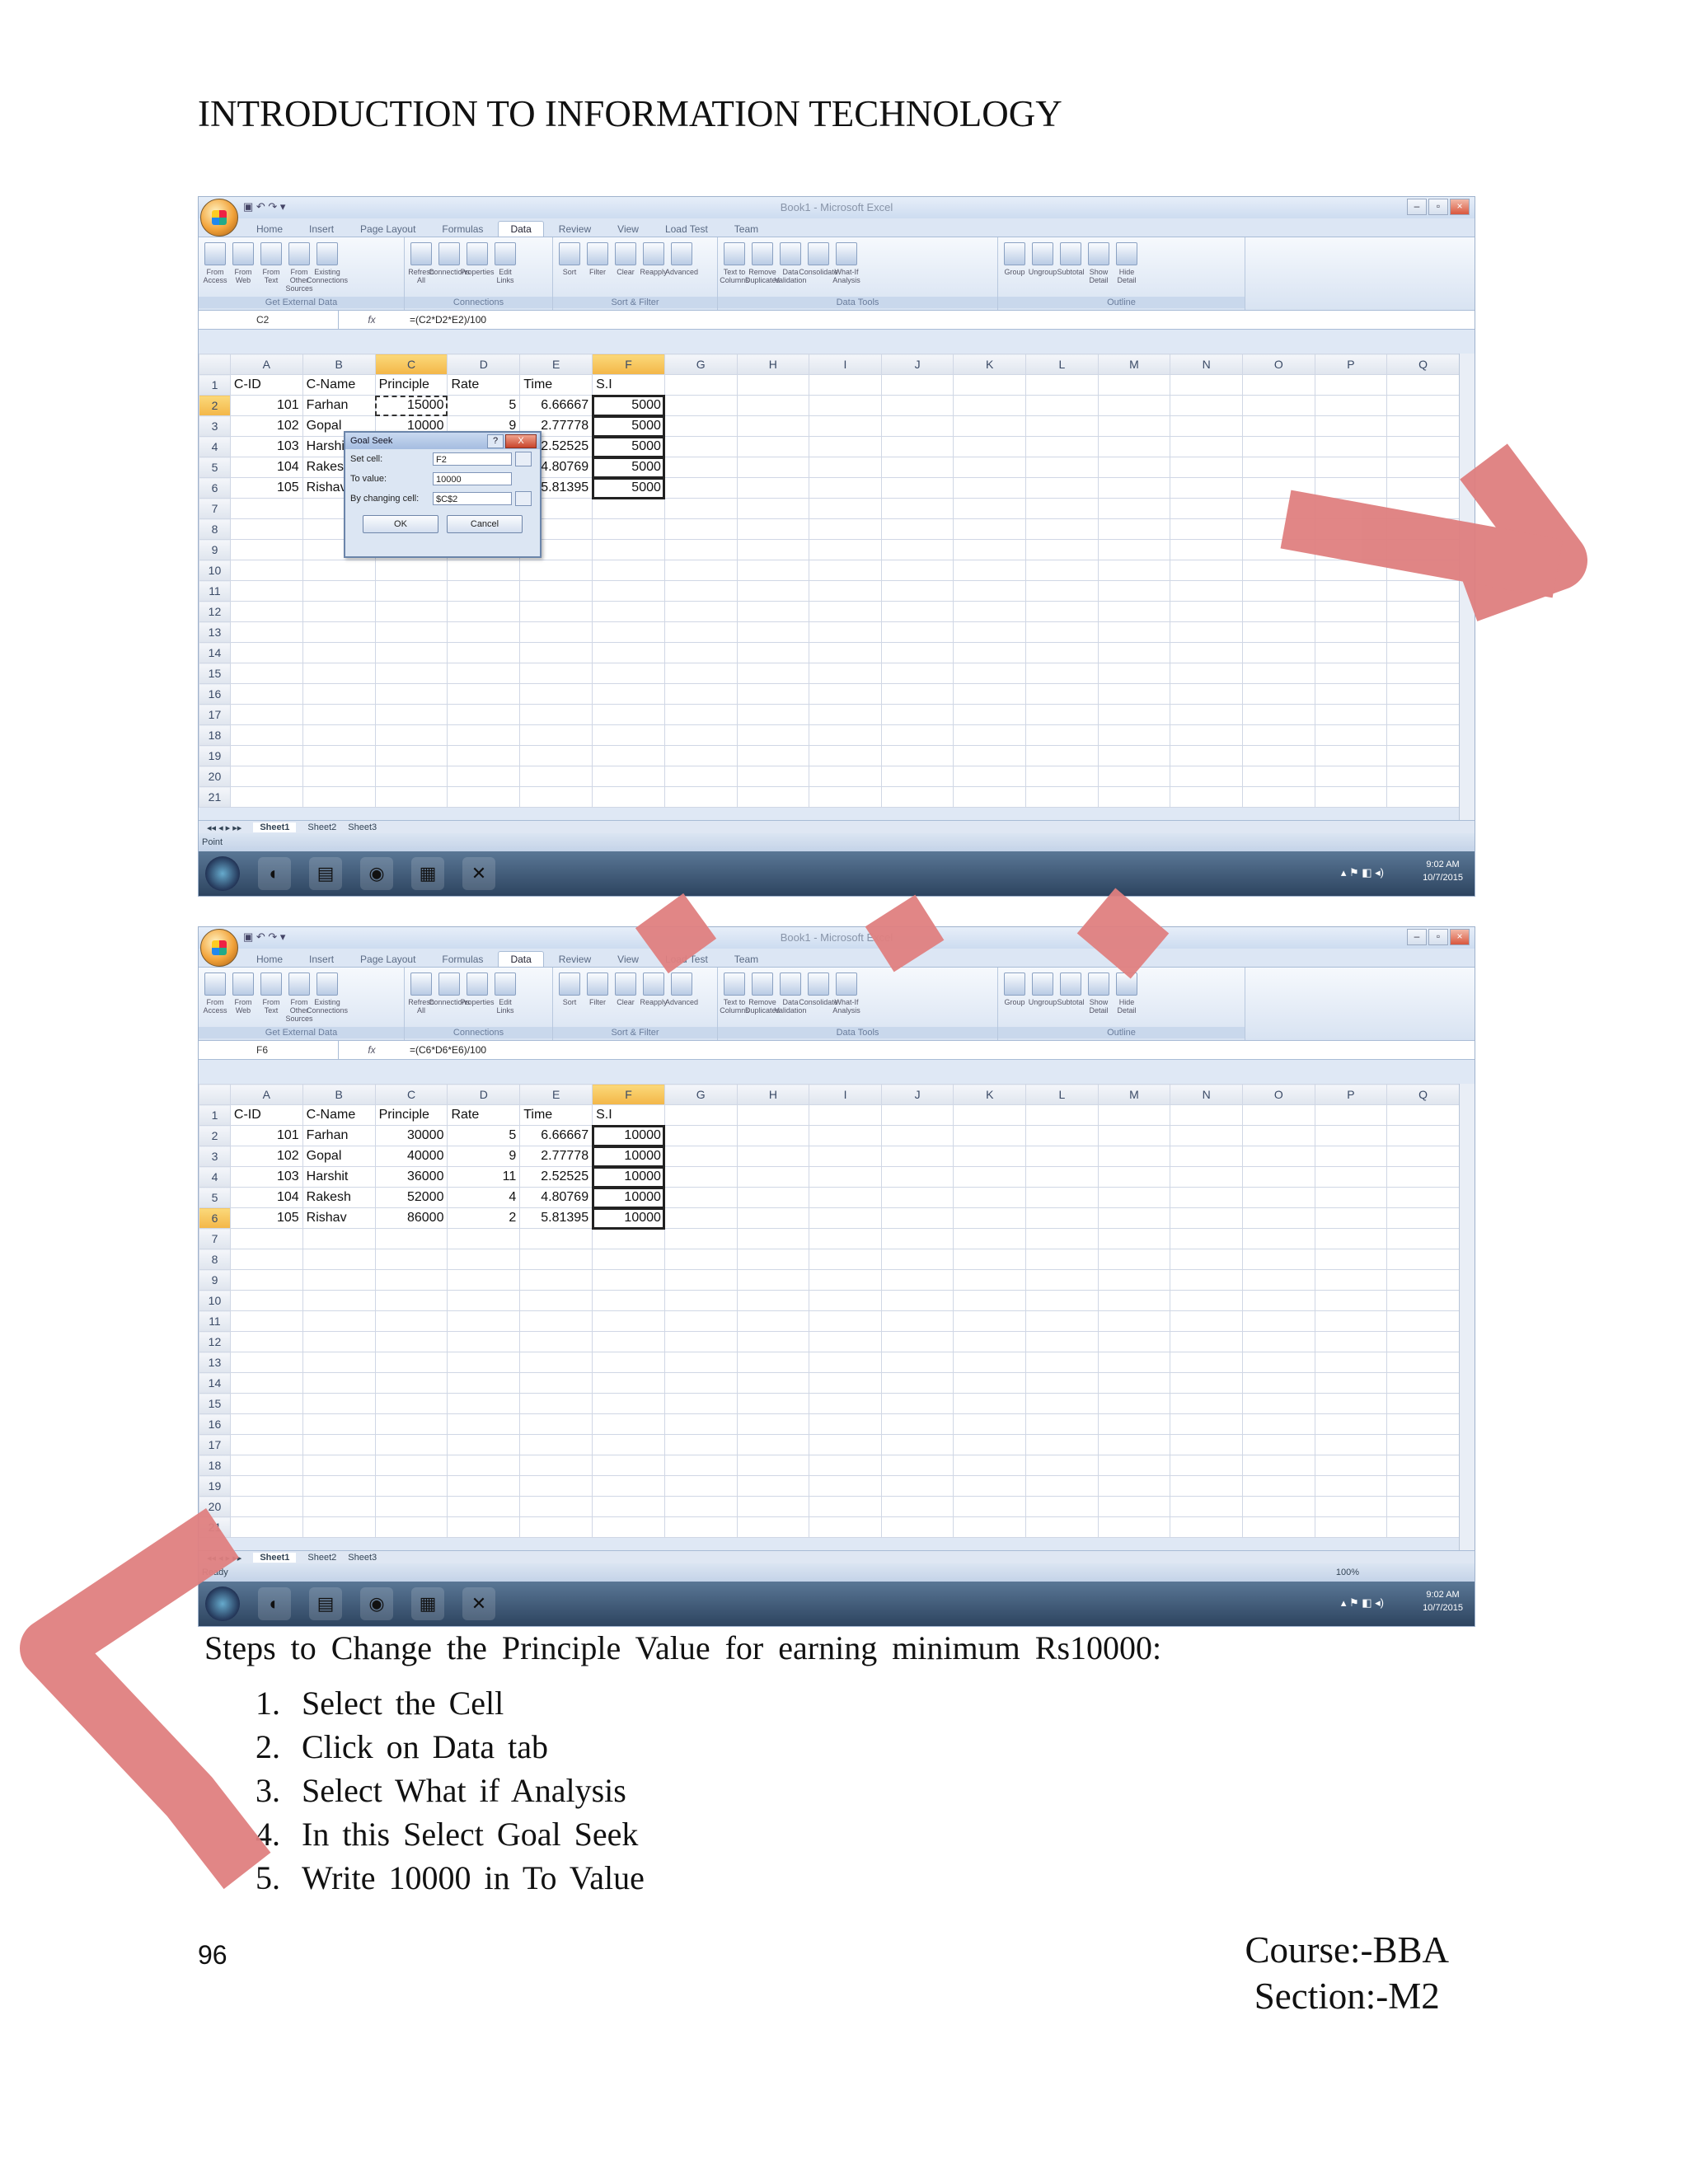 Image resolution: width=1688 pixels, height=2184 pixels. Describe the element at coordinates (339, 1115) in the screenshot. I see `cell: C-Name` at that location.